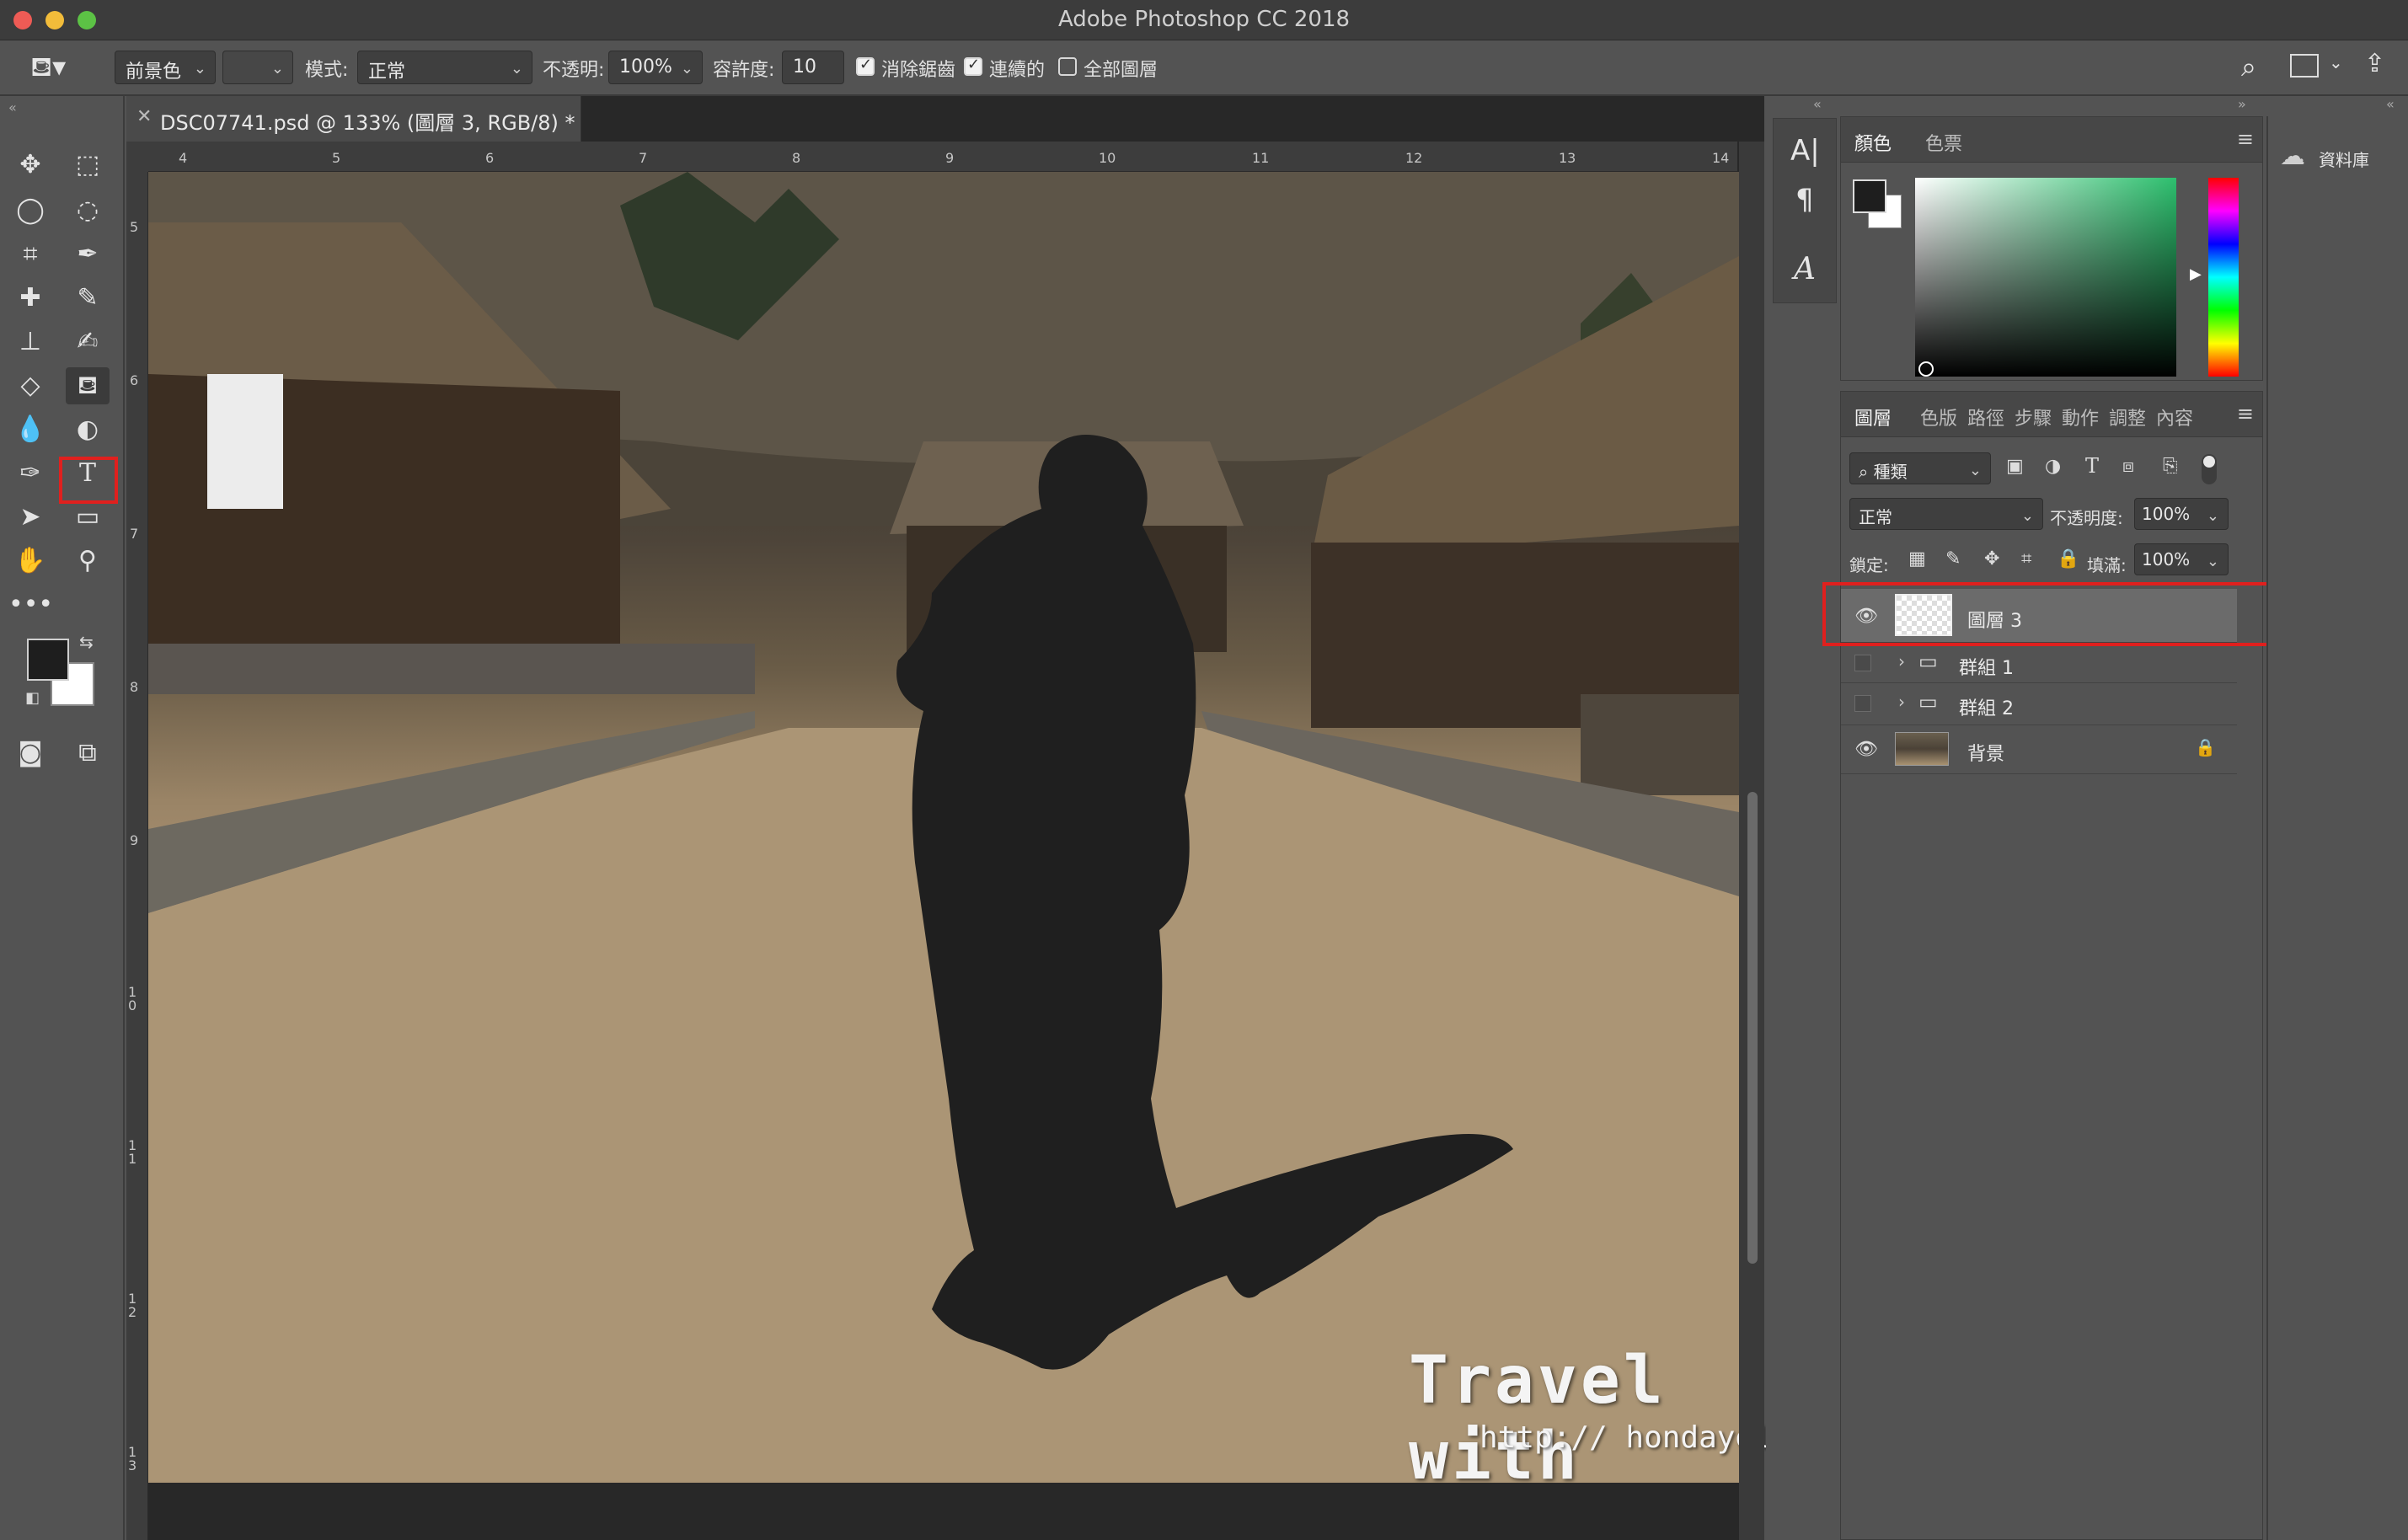 This screenshot has height=1540, width=2408. What do you see at coordinates (645, 67) in the screenshot?
I see `opacity-value: 100%` at bounding box center [645, 67].